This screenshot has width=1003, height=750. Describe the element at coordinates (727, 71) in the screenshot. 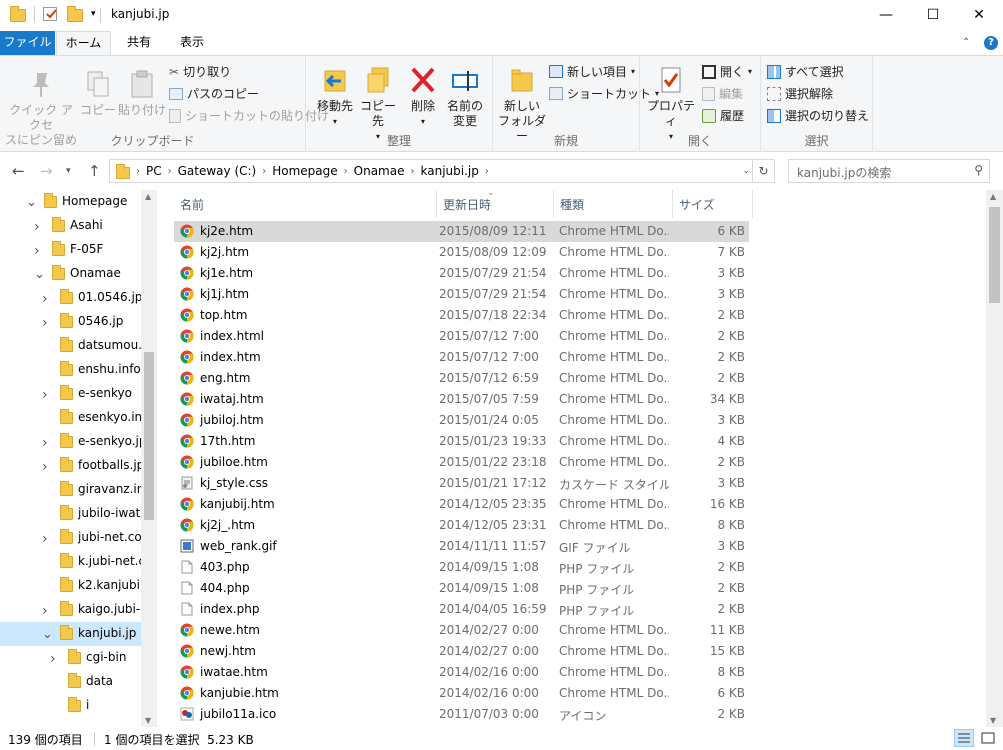

I see `open-button: 開く ▾` at that location.